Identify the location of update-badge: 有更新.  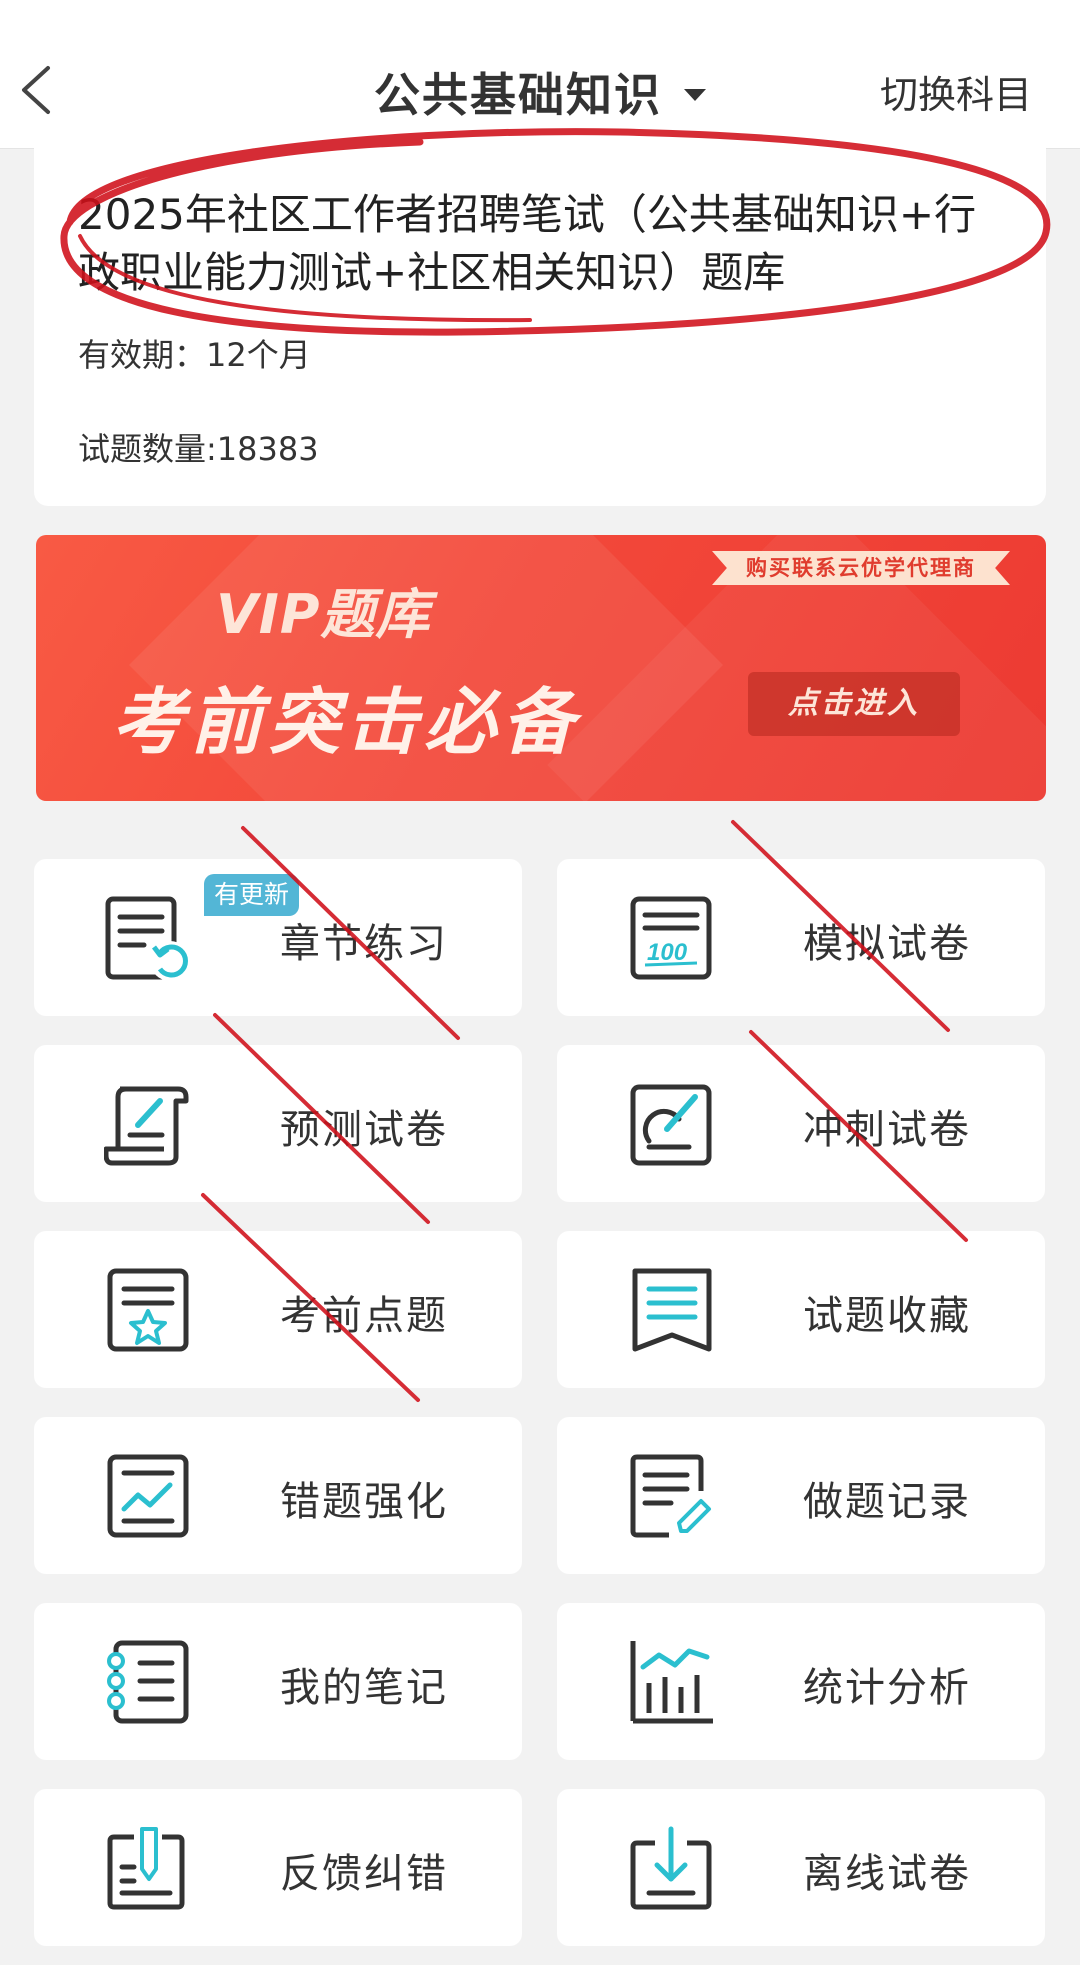
(252, 895).